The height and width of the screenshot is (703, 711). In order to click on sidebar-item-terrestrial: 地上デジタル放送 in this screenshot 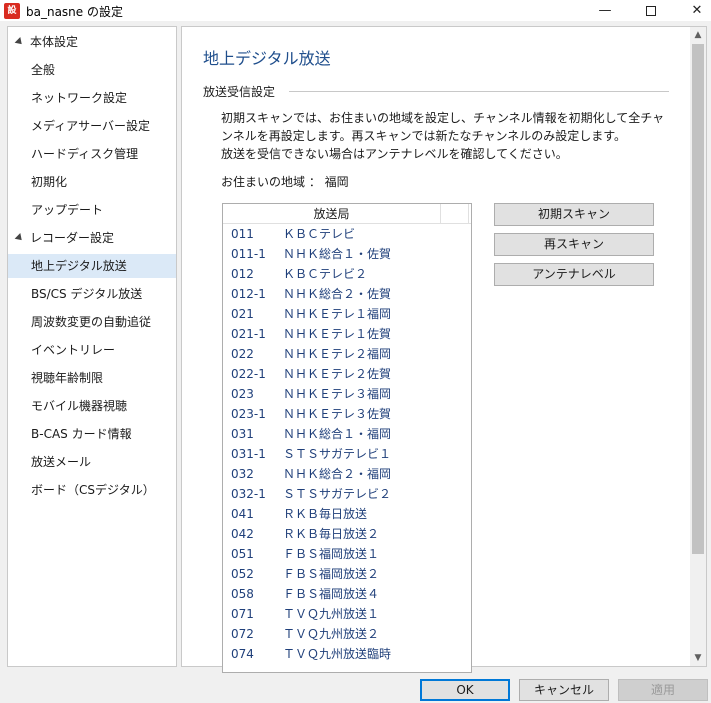, I will do `click(92, 266)`.